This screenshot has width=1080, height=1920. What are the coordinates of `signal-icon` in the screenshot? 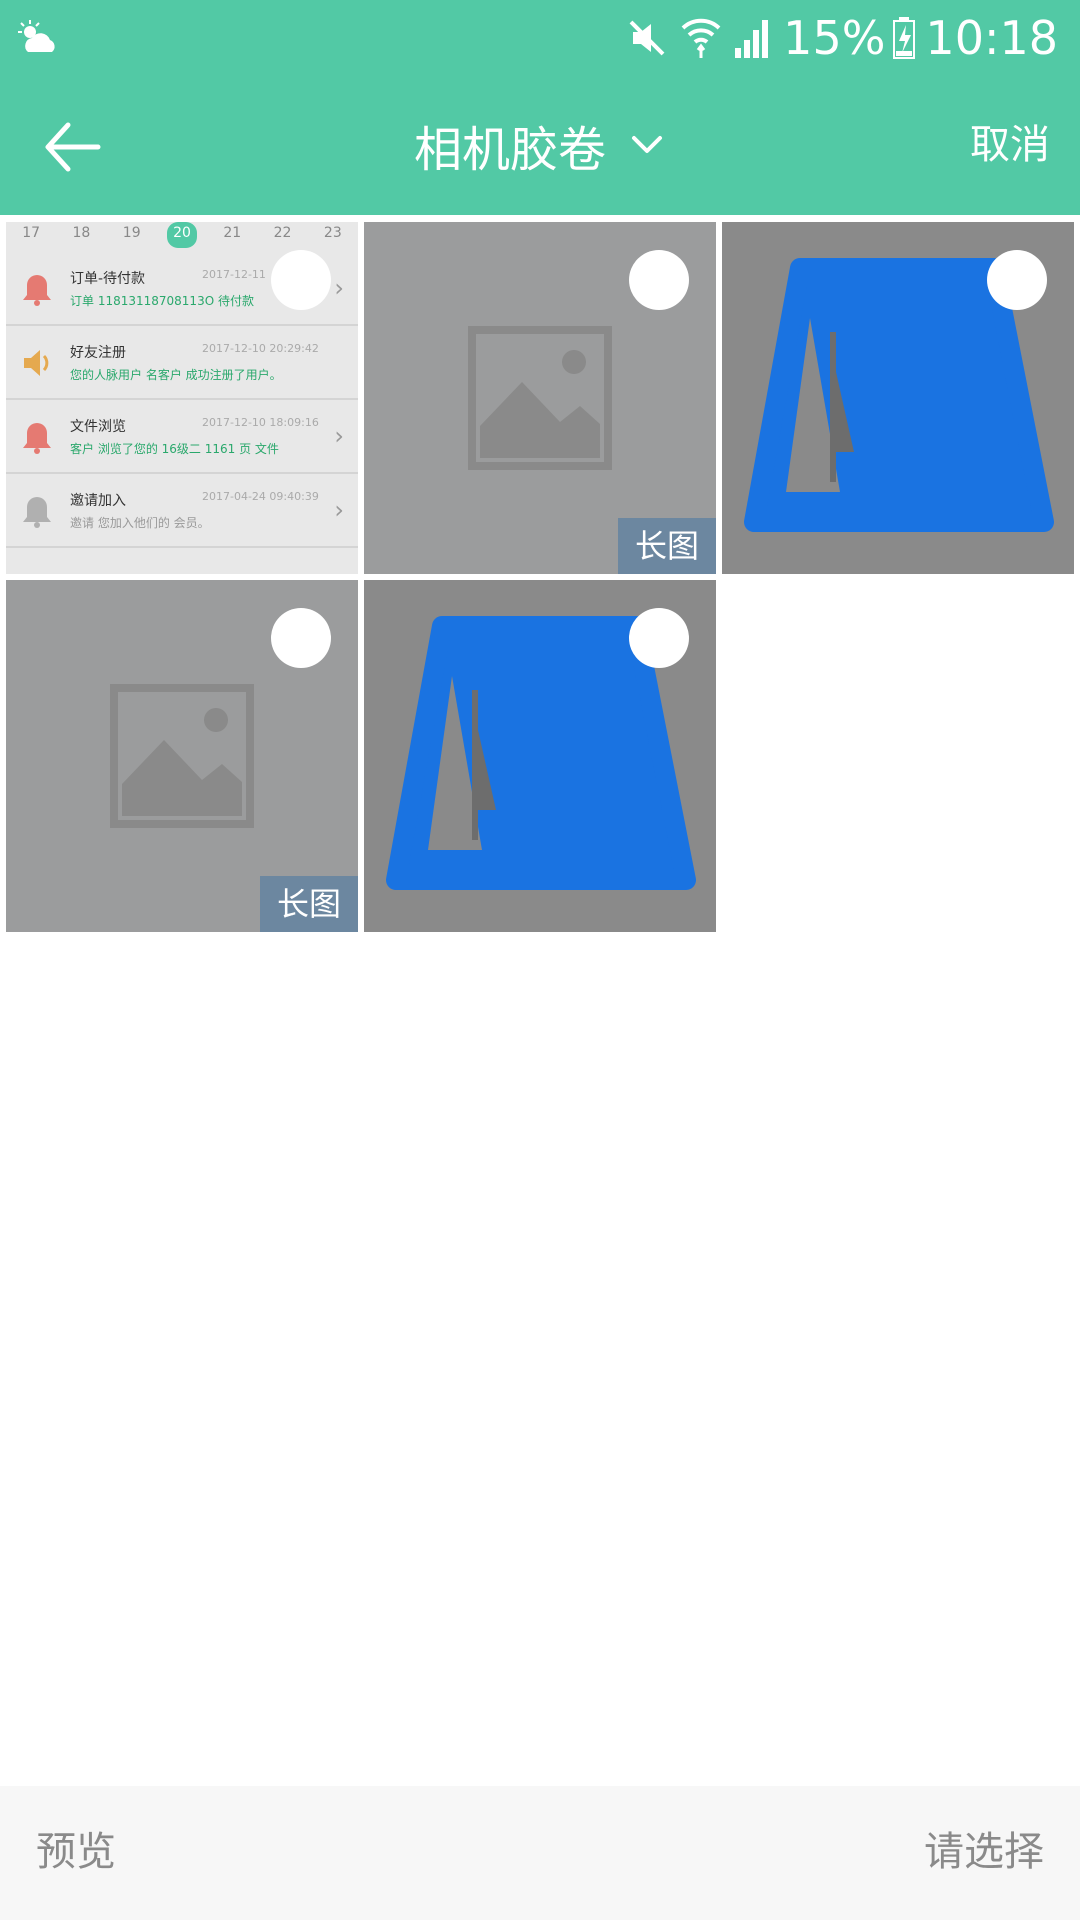 It's located at (752, 39).